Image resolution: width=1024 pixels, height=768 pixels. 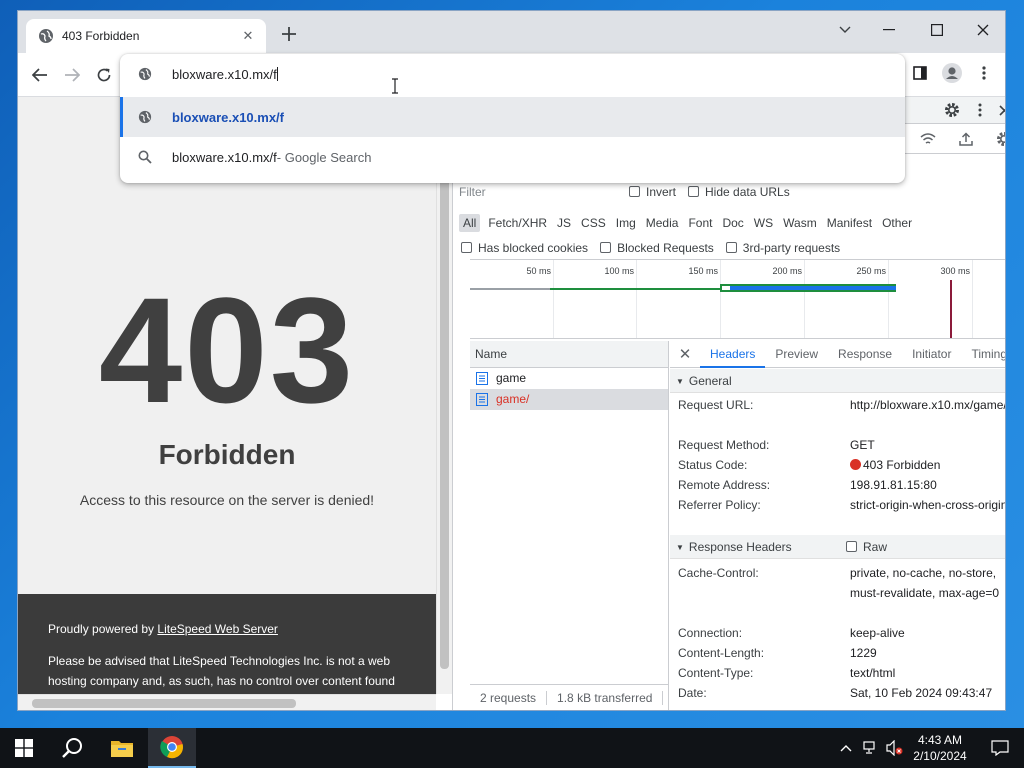 I want to click on powered-by-prefix: Proudly powered by, so click(x=103, y=629).